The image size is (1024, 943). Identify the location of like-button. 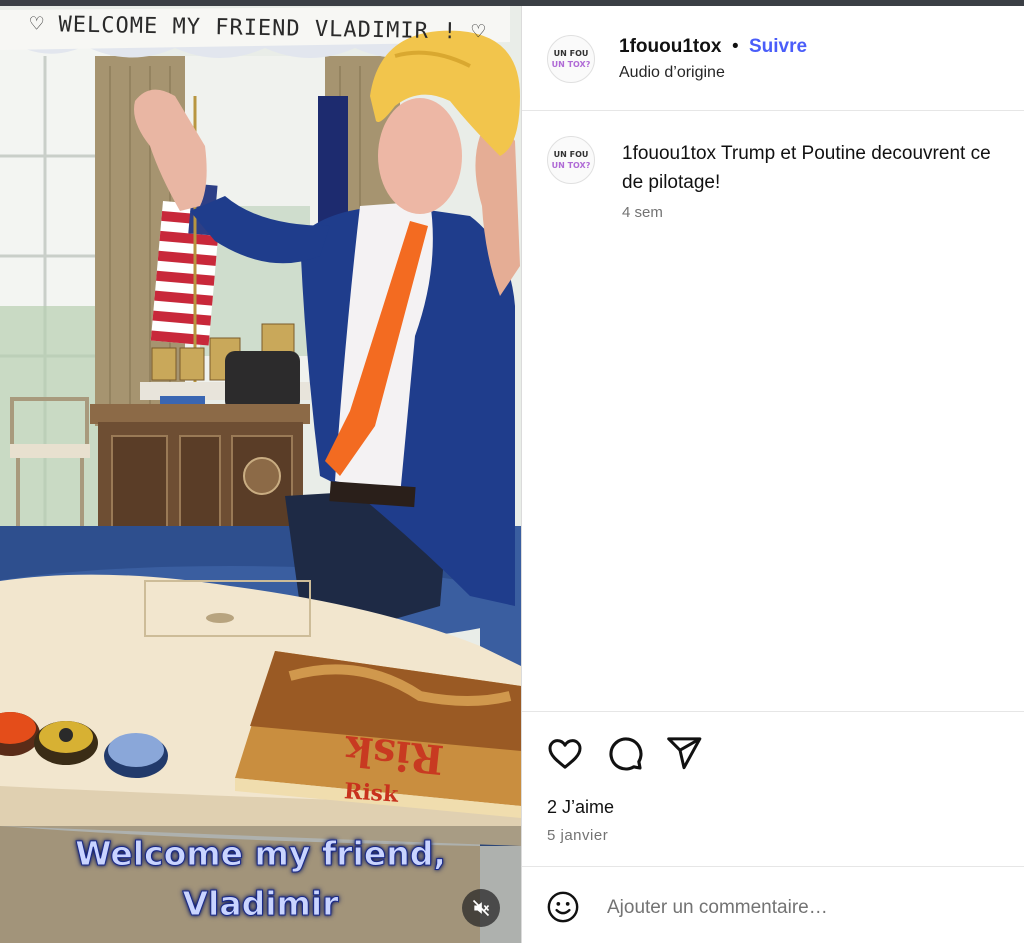
(565, 753).